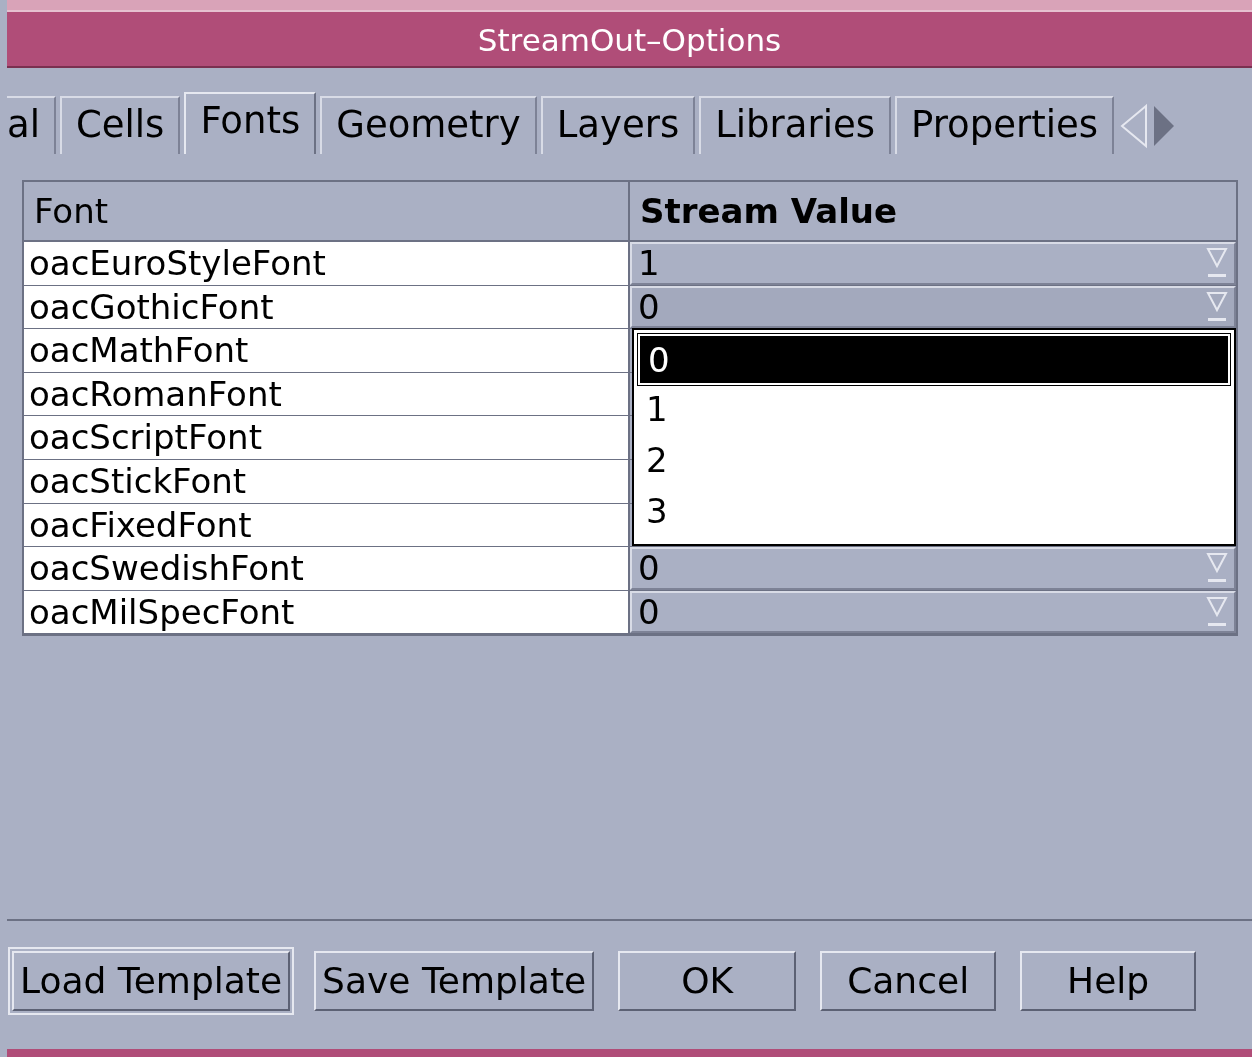 Image resolution: width=1252 pixels, height=1057 pixels. I want to click on dropdown-option: 0, so click(934, 359).